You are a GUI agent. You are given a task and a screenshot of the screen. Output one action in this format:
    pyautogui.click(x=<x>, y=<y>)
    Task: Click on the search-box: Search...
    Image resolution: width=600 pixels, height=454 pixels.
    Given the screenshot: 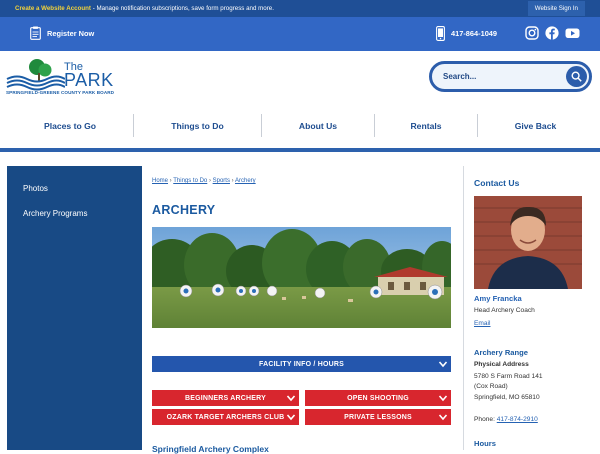 What is the action you would take?
    pyautogui.click(x=510, y=76)
    